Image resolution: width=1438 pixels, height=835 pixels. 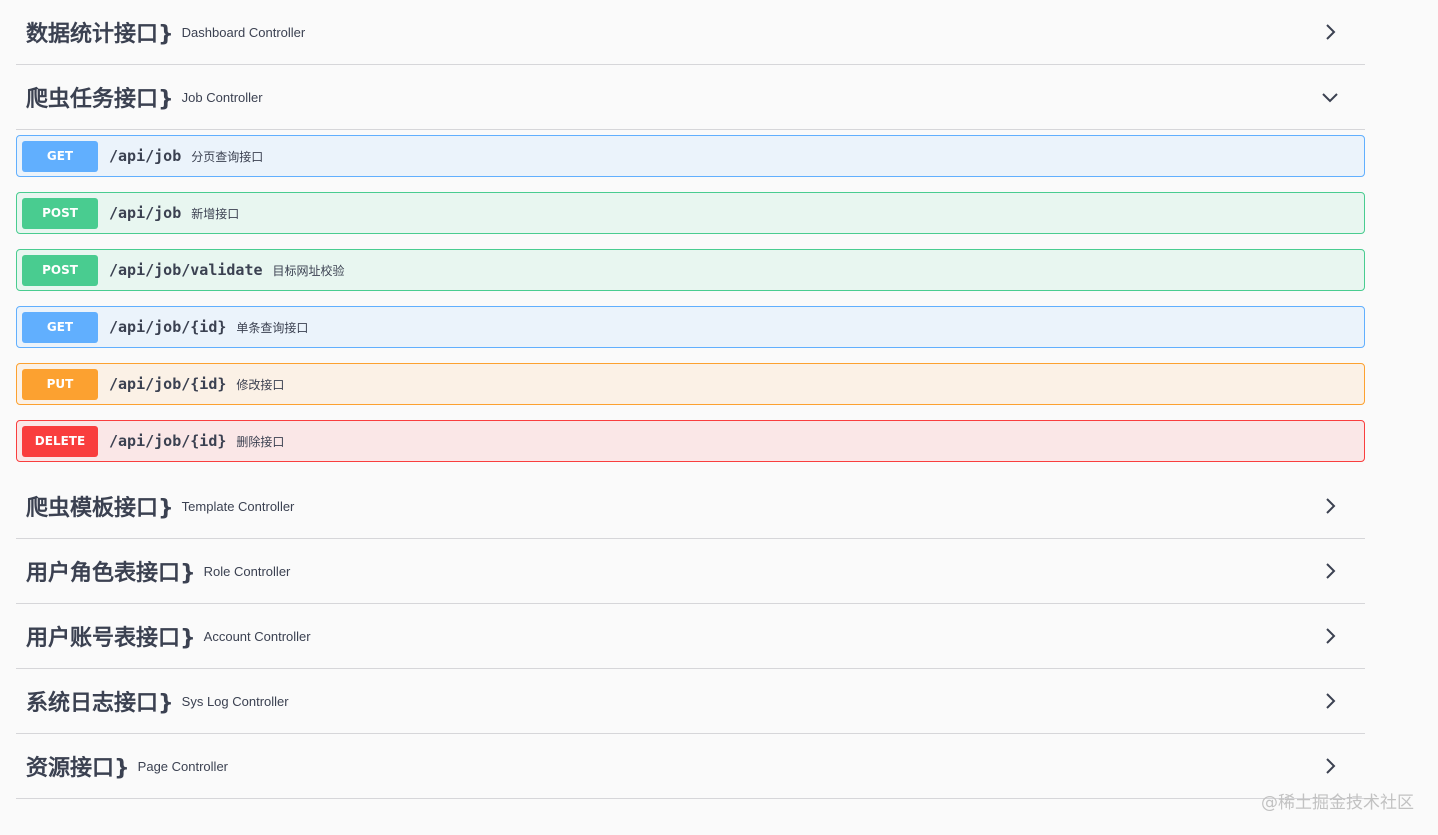 What do you see at coordinates (690, 213) in the screenshot?
I see `operation-post-job: POST /api/job 新增接口` at bounding box center [690, 213].